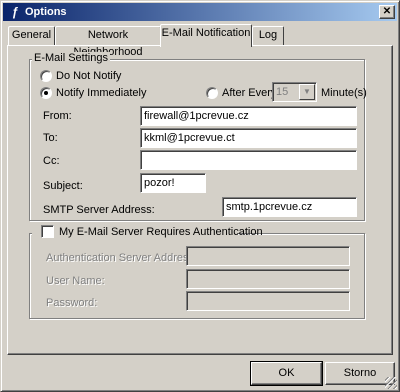 The width and height of the screenshot is (400, 392). What do you see at coordinates (57, 116) in the screenshot?
I see `from-label: From:` at bounding box center [57, 116].